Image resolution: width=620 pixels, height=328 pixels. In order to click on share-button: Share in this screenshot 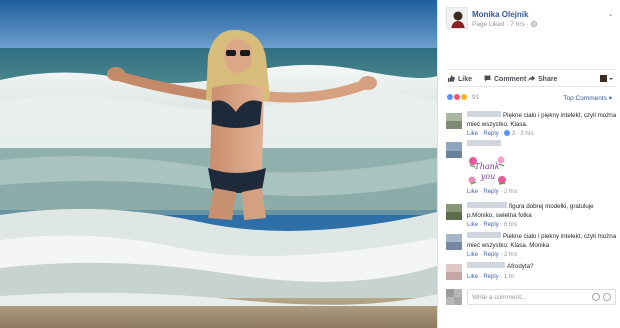, I will do `click(542, 79)`.